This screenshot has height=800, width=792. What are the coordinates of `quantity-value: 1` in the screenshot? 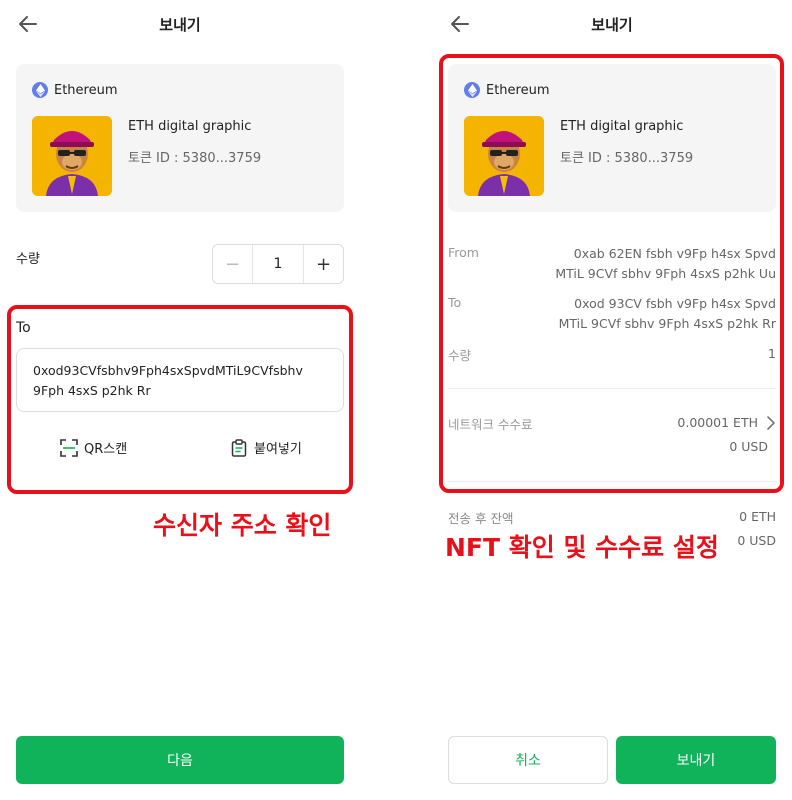 It's located at (278, 264).